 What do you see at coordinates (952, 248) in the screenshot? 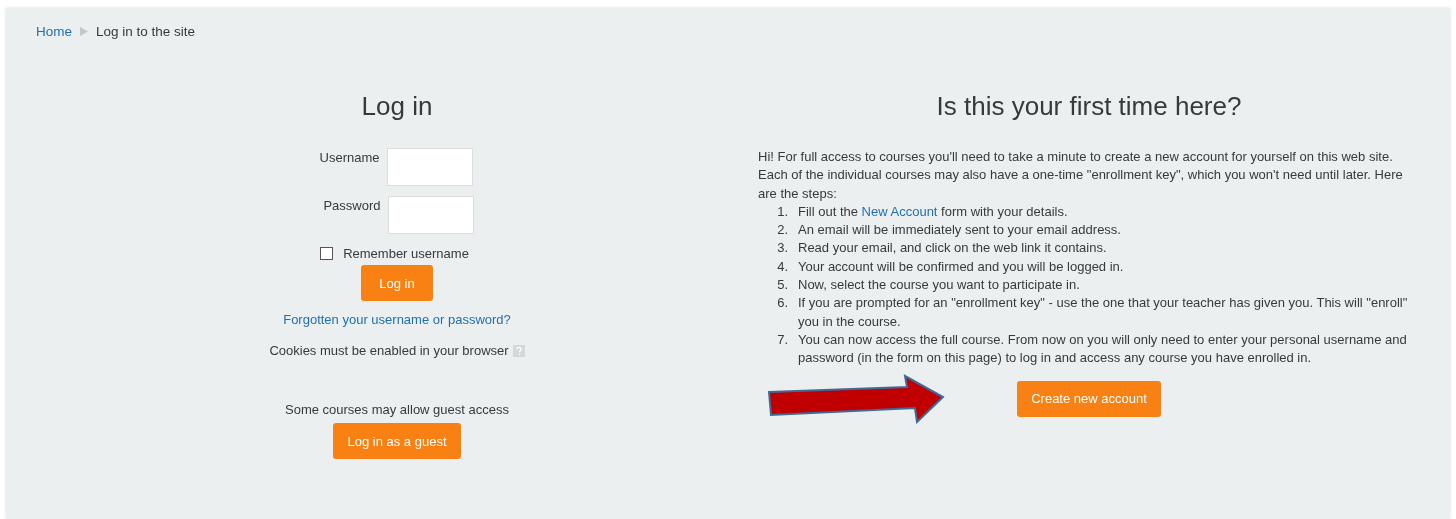
I see `step-item: Read your email, and click on the web link it contains.` at bounding box center [952, 248].